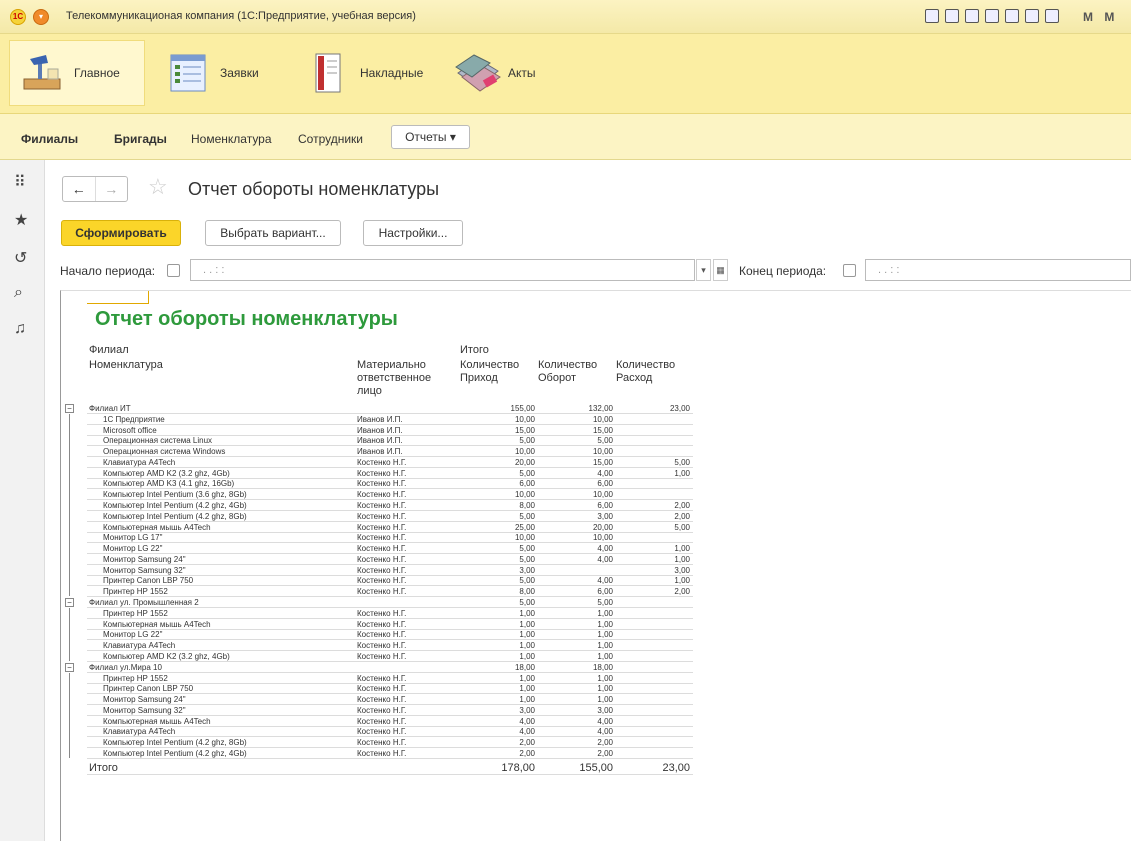 This screenshot has height=841, width=1131. What do you see at coordinates (41, 17) in the screenshot?
I see `main-menu-button: ▾` at bounding box center [41, 17].